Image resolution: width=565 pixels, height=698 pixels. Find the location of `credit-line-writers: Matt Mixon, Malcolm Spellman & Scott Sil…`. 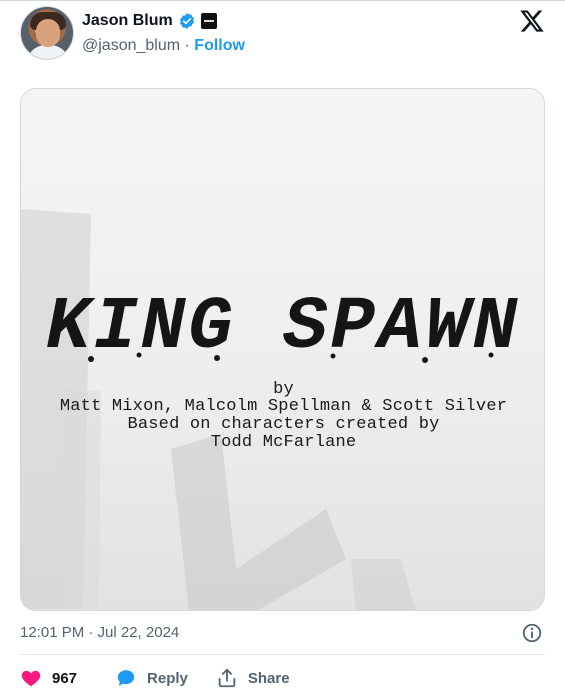

credit-line-writers: Matt Mixon, Malcolm Spellman & Scott Sil… is located at coordinates (283, 406).